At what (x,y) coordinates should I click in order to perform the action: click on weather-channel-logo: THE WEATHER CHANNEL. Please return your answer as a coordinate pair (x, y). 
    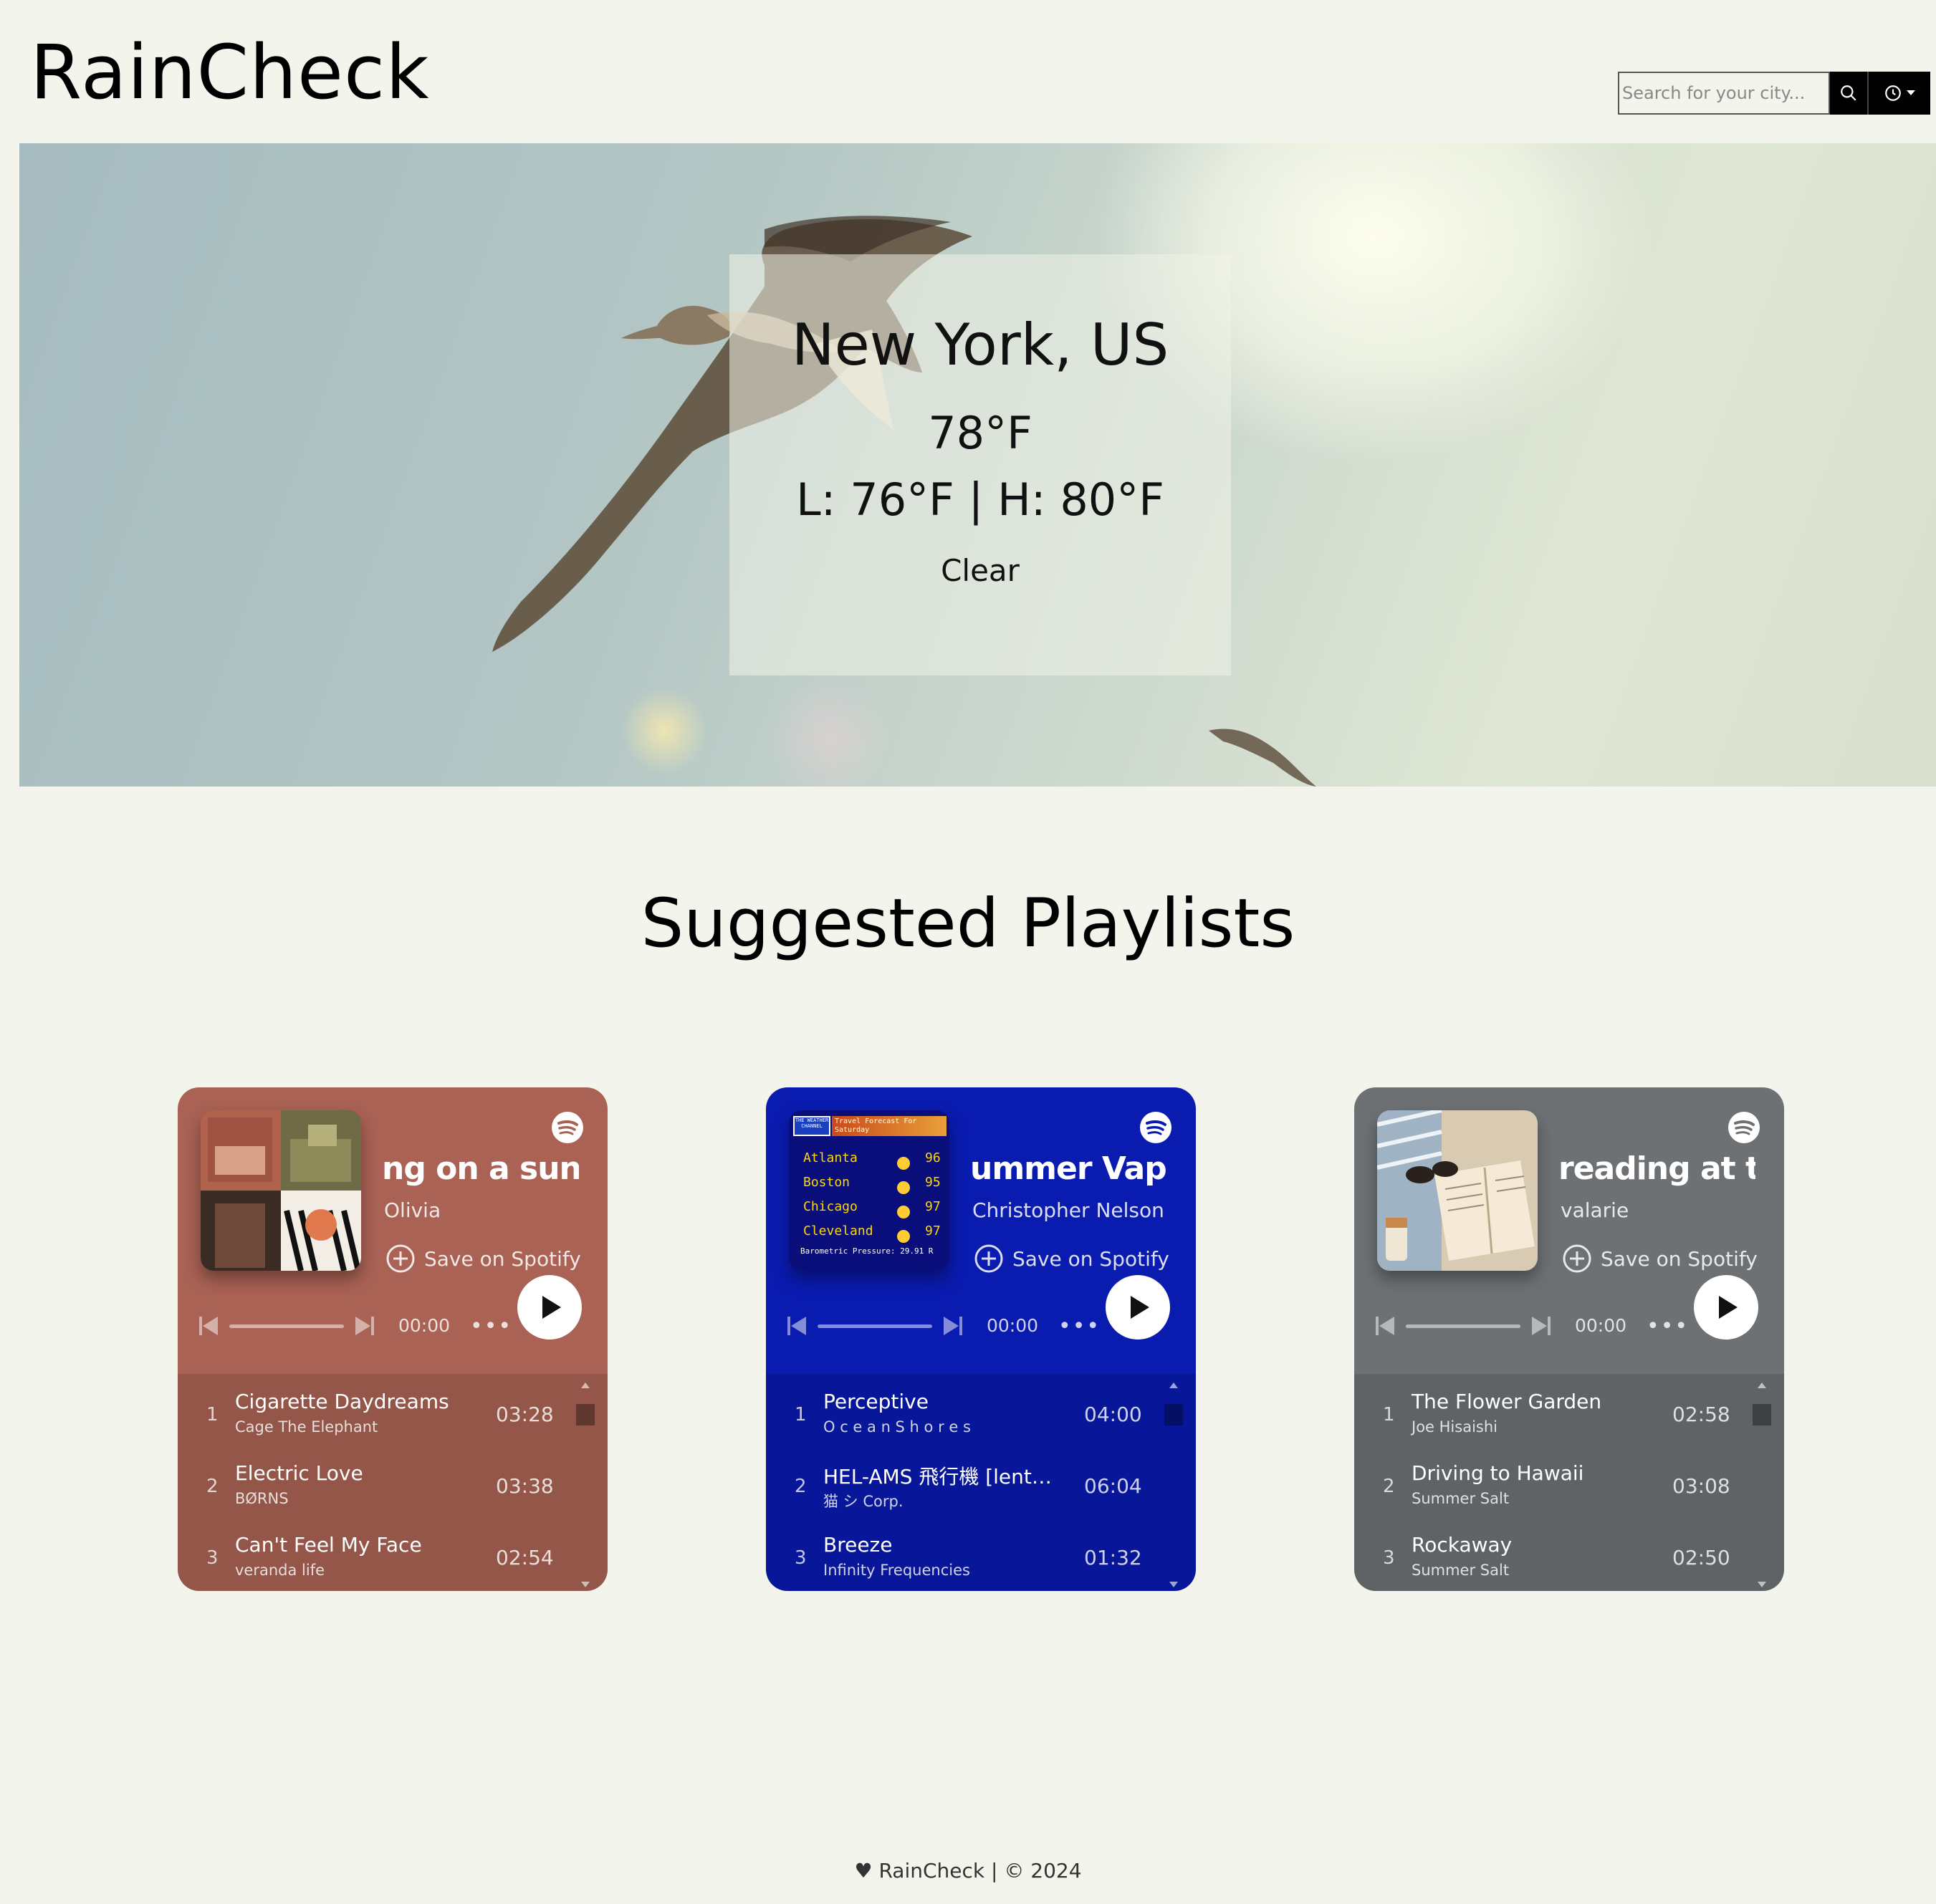
    Looking at the image, I should click on (812, 1126).